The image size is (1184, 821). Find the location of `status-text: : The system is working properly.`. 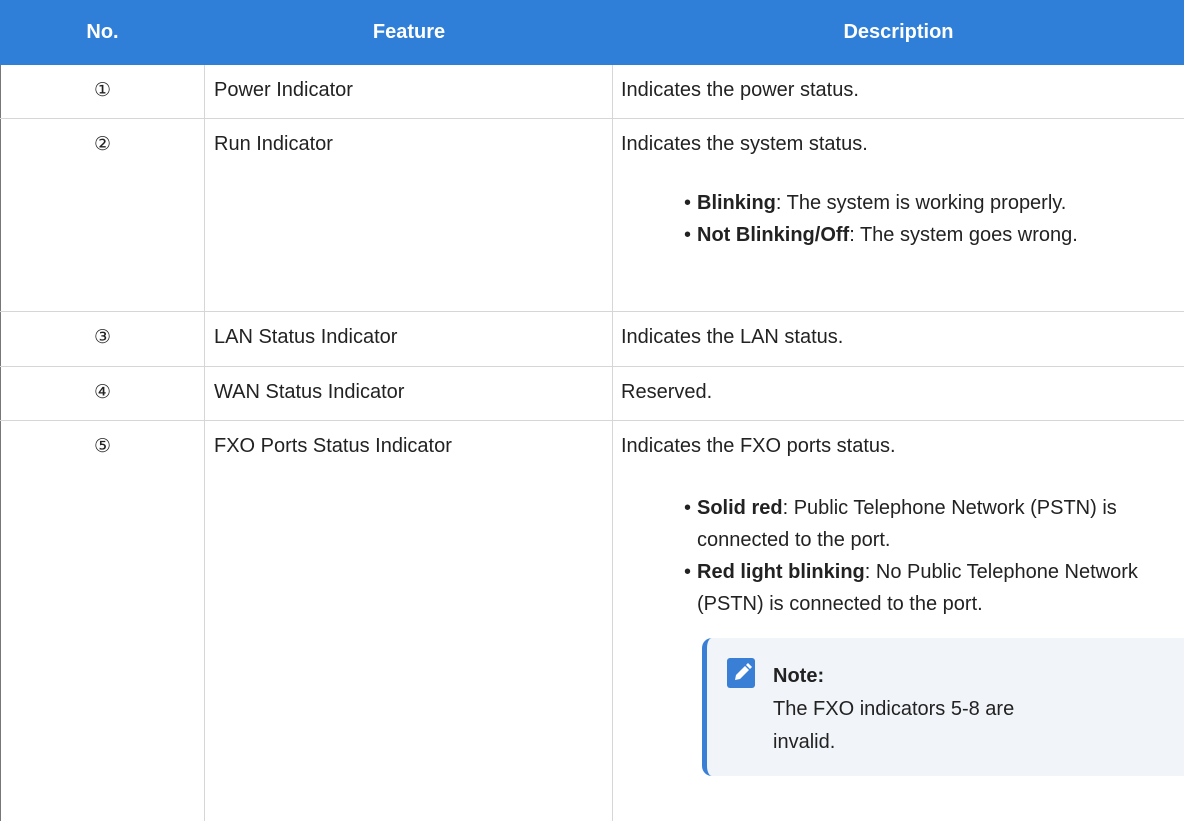

status-text: : The system is working properly. is located at coordinates (921, 203).